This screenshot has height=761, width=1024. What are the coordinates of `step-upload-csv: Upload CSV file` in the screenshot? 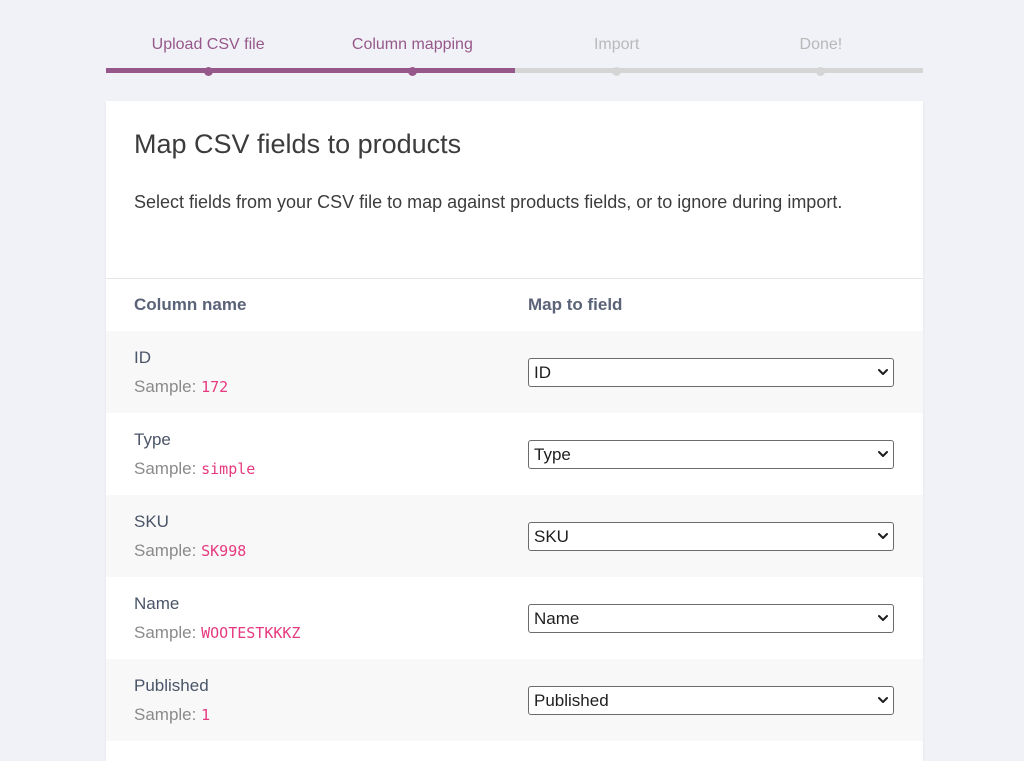 It's located at (208, 40).